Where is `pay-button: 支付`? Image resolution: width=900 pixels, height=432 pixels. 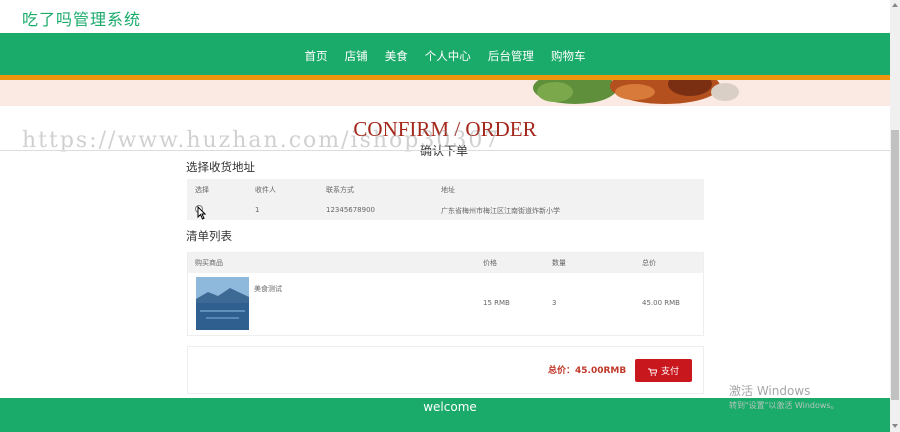
pay-button: 支付 is located at coordinates (663, 370).